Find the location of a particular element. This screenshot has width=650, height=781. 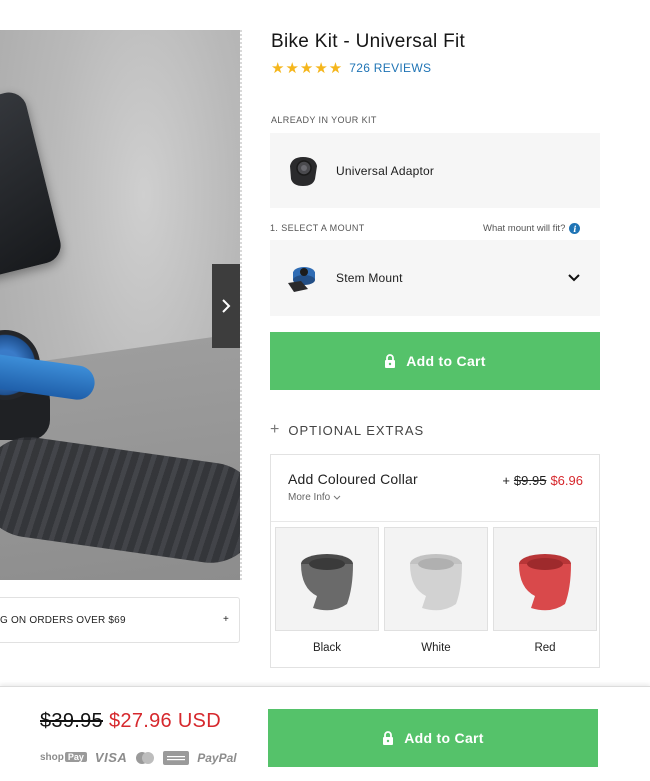

collar-label-red: Red is located at coordinates (545, 648).